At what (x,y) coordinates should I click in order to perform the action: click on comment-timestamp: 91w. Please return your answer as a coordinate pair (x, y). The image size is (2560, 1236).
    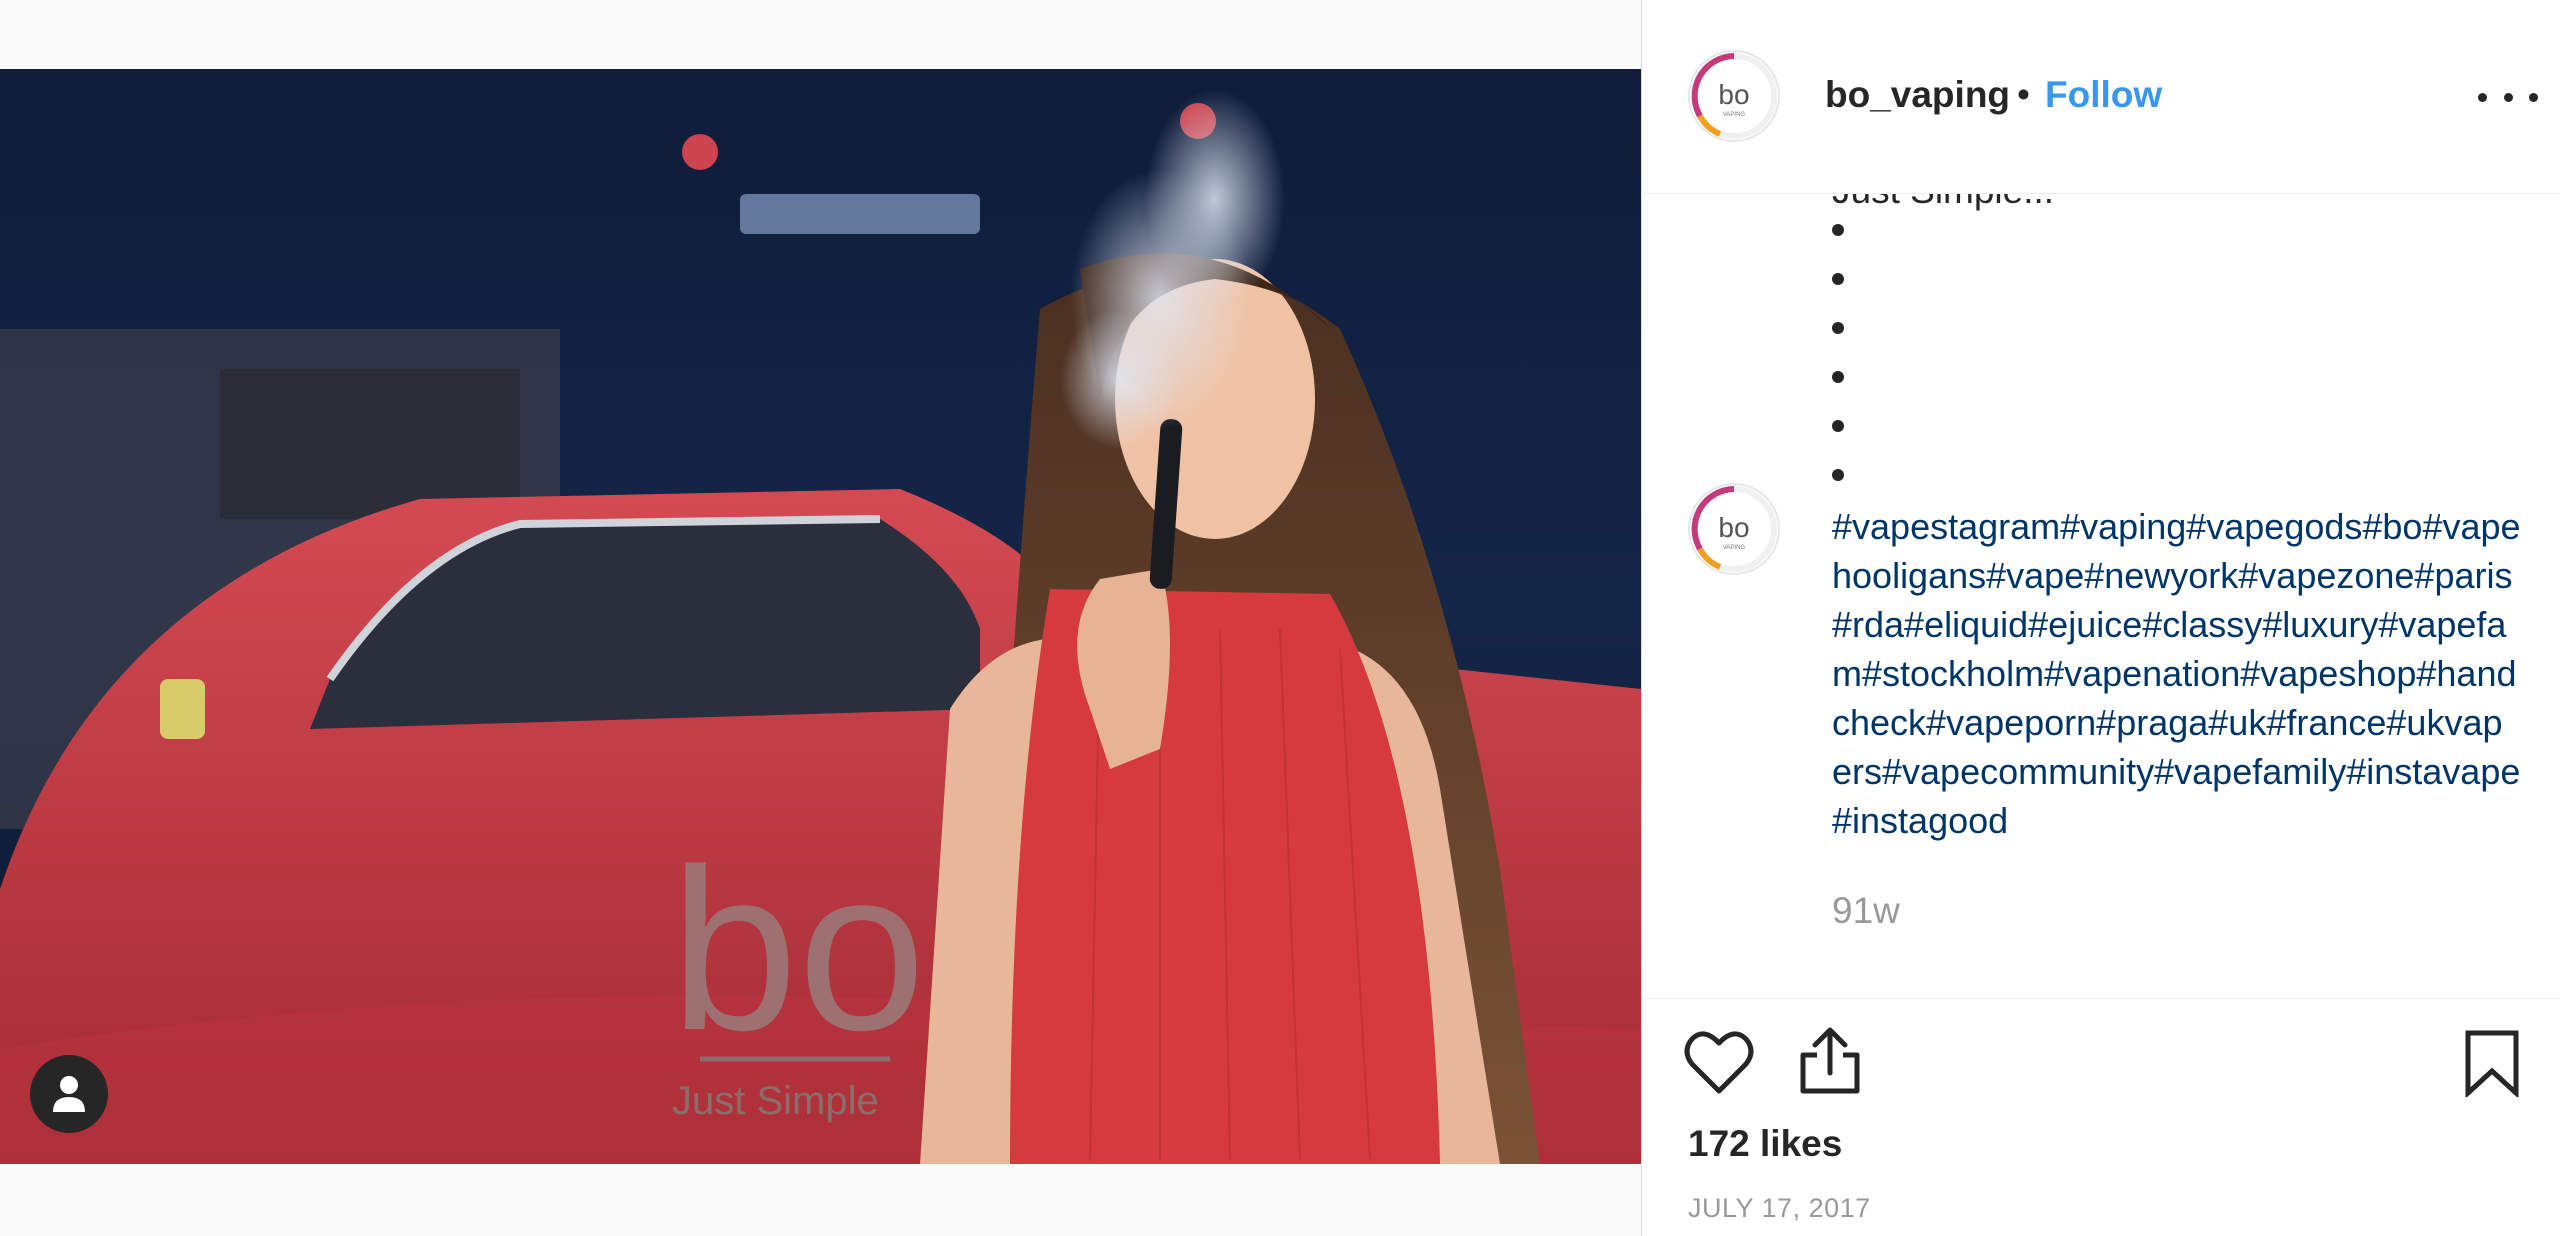
    Looking at the image, I should click on (1866, 911).